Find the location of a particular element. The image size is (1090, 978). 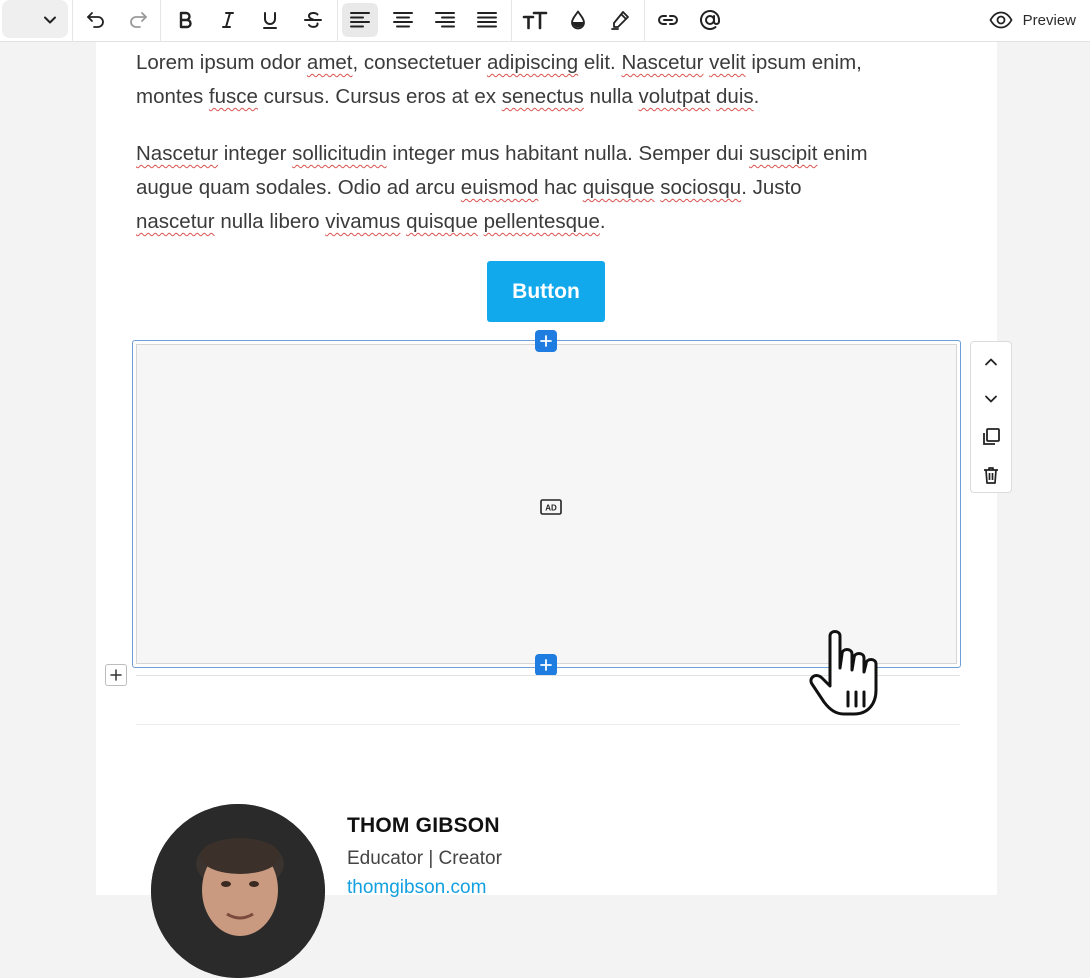

undo-button is located at coordinates (96, 20).